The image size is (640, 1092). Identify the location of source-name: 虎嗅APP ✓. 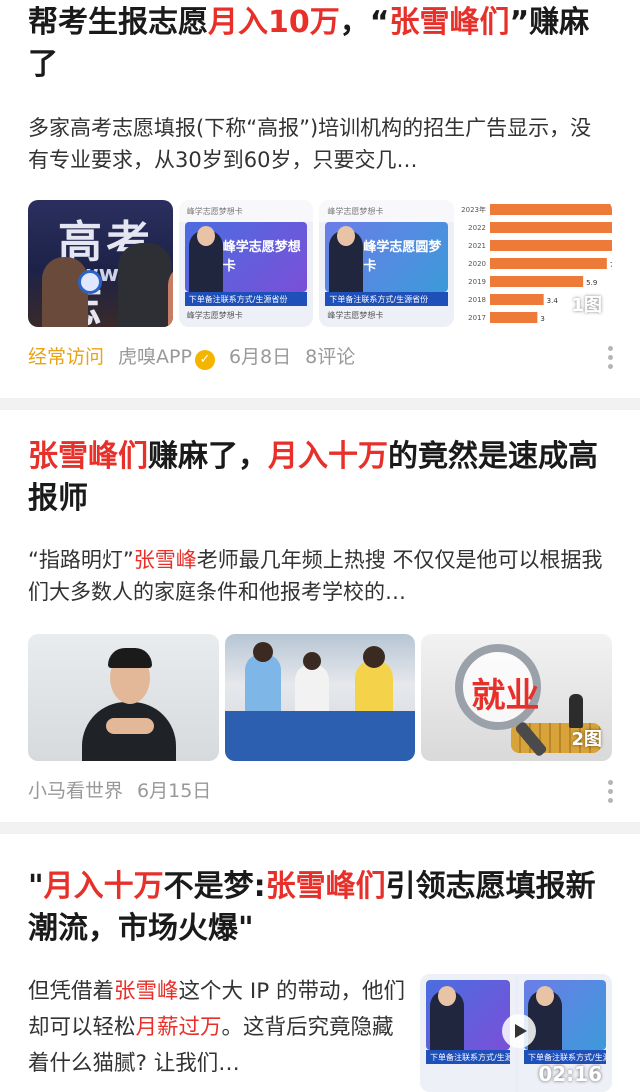
(166, 356).